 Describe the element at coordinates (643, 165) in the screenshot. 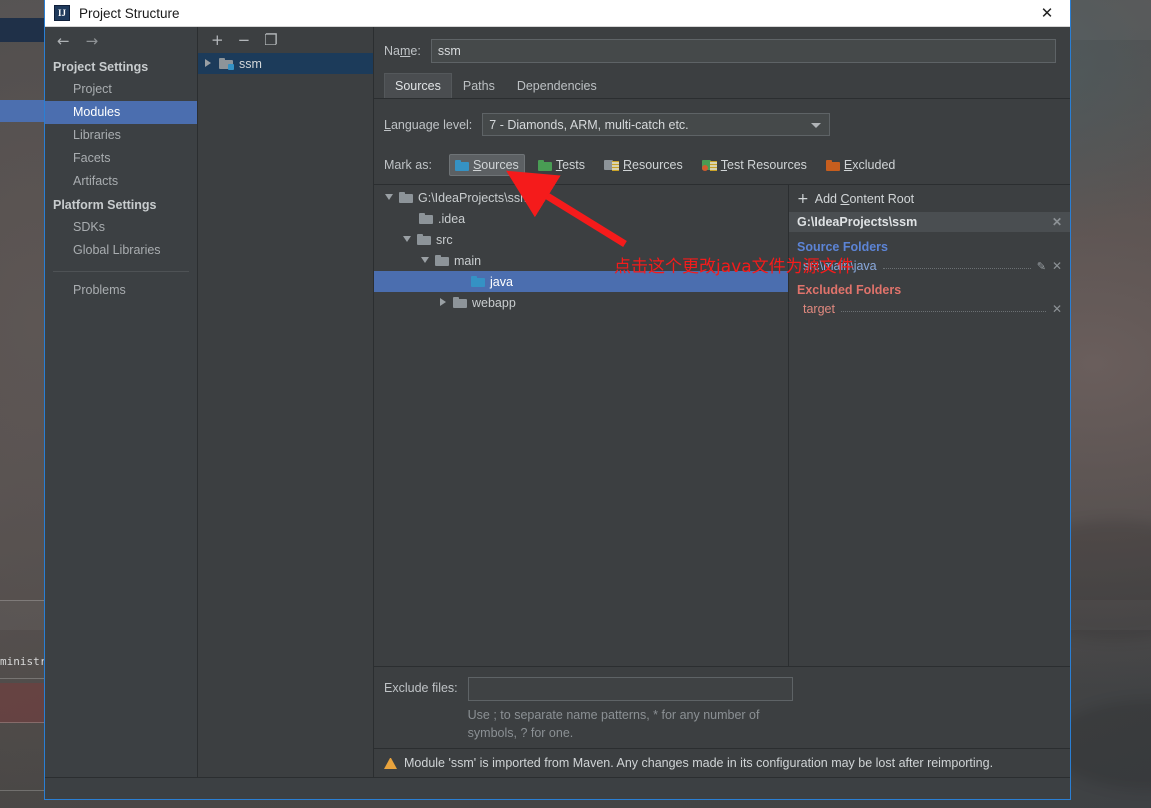

I see `mark-as-resources-button: Resources` at that location.